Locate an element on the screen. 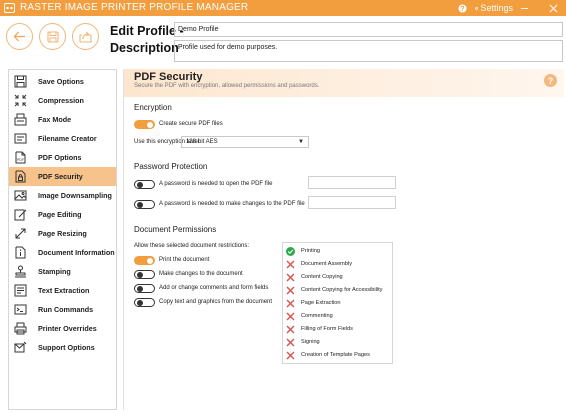  open-password-toggle is located at coordinates (144, 184).